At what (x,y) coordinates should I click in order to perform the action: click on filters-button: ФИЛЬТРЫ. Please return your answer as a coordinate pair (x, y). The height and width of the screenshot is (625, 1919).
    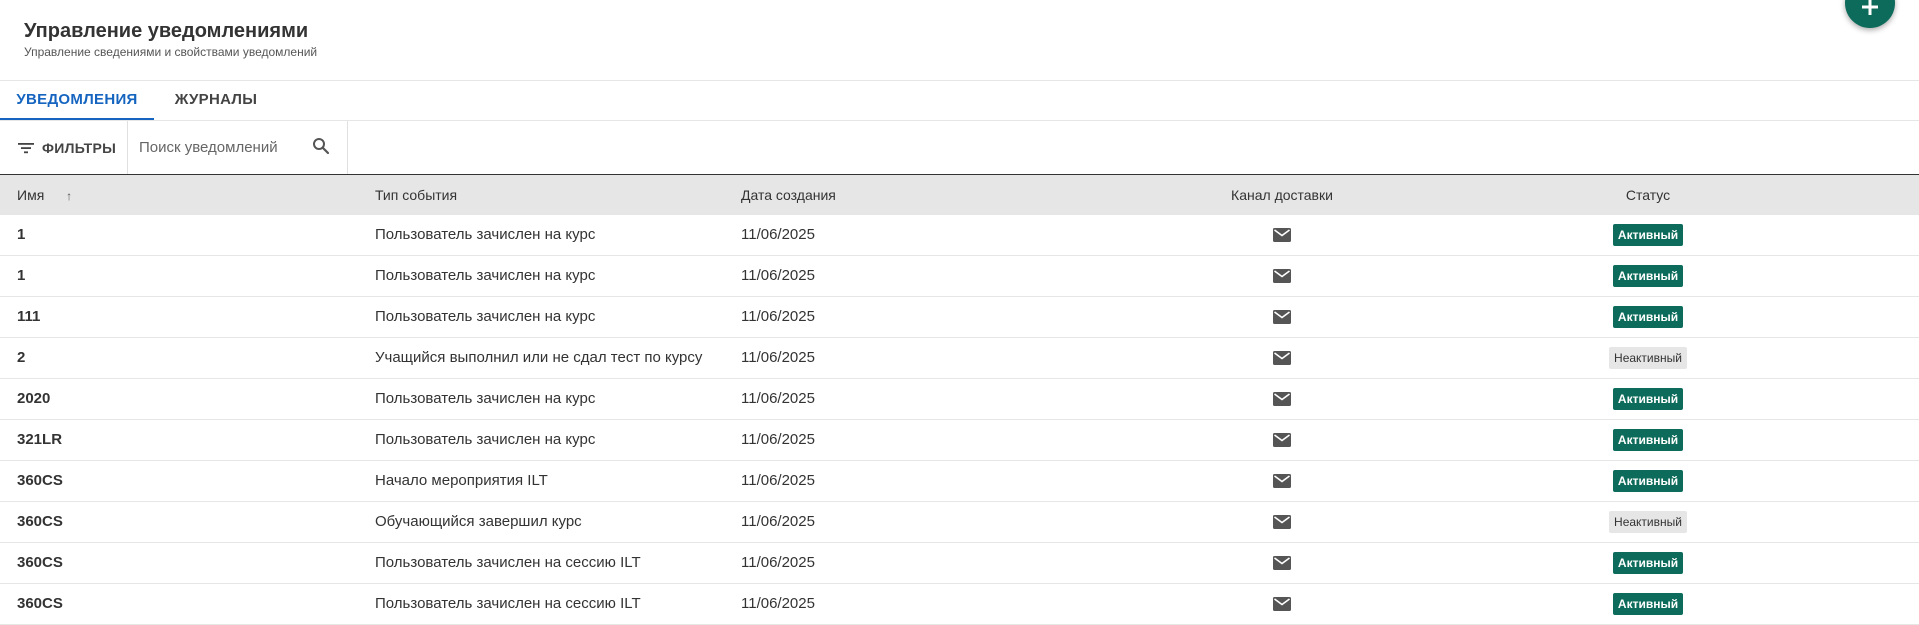
    Looking at the image, I should click on (64, 147).